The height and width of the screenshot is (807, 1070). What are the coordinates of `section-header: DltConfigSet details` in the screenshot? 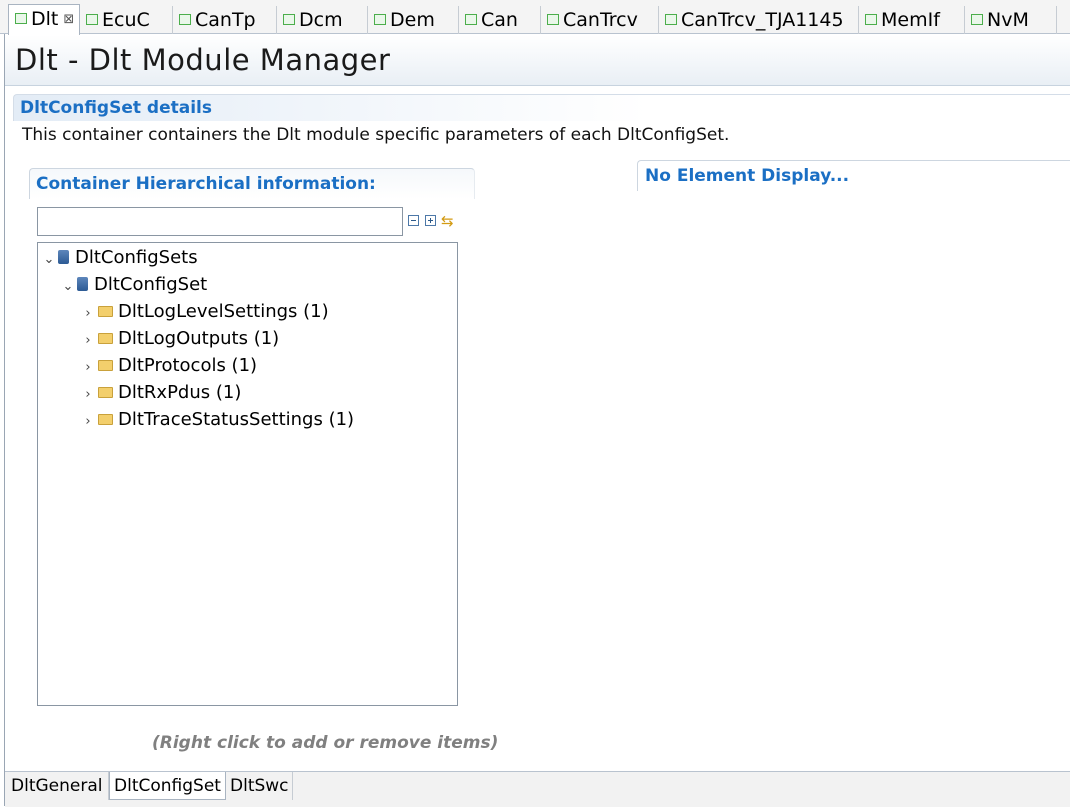 It's located at (541, 107).